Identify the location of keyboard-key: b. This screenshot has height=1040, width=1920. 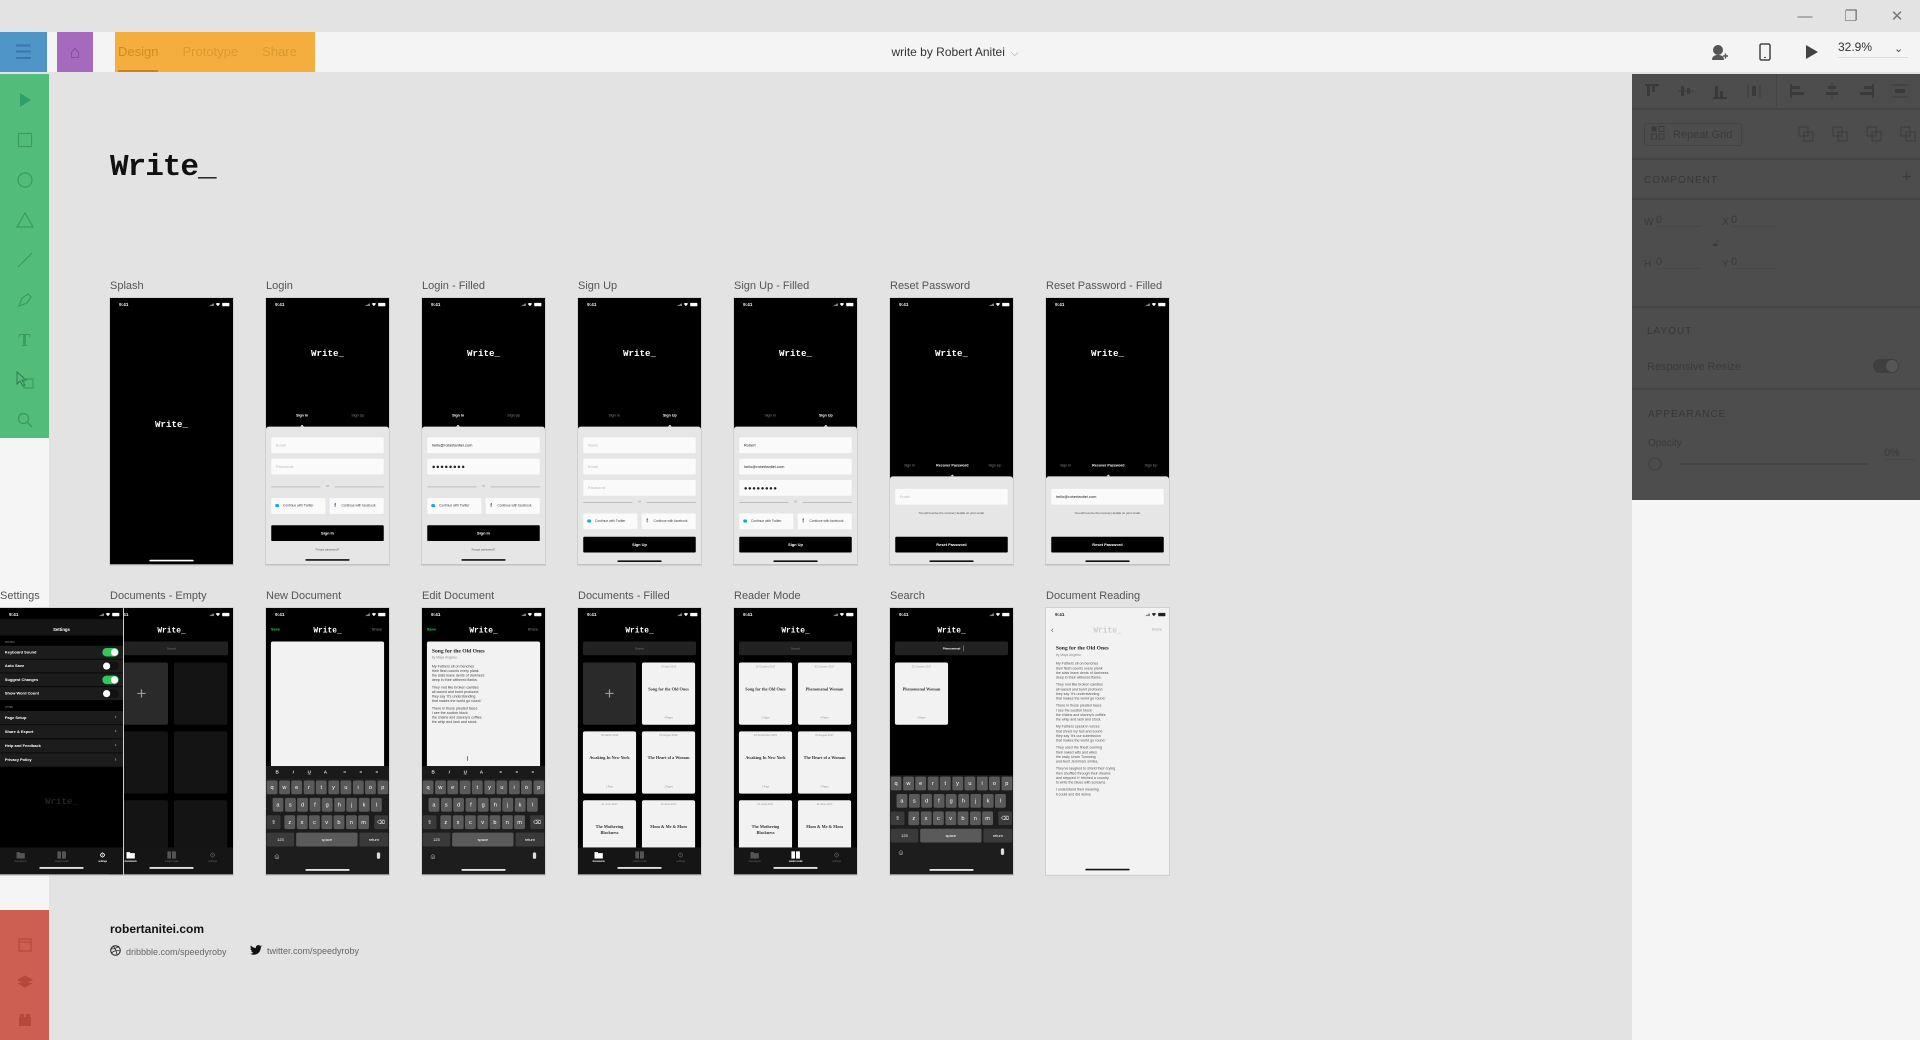
(495, 822).